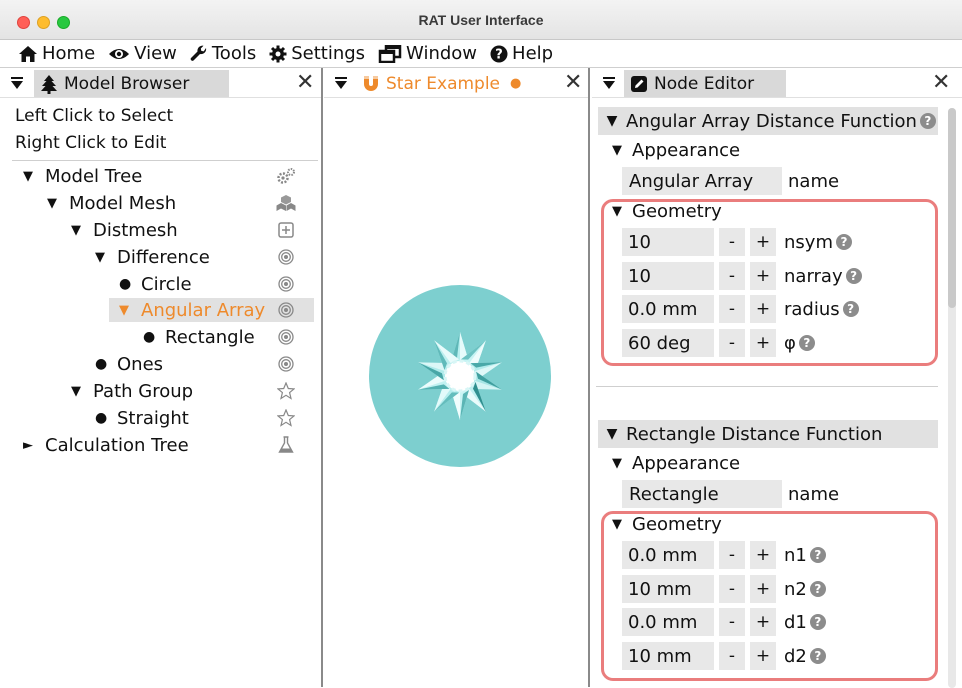 Image resolution: width=962 pixels, height=688 pixels. I want to click on window-icon, so click(390, 53).